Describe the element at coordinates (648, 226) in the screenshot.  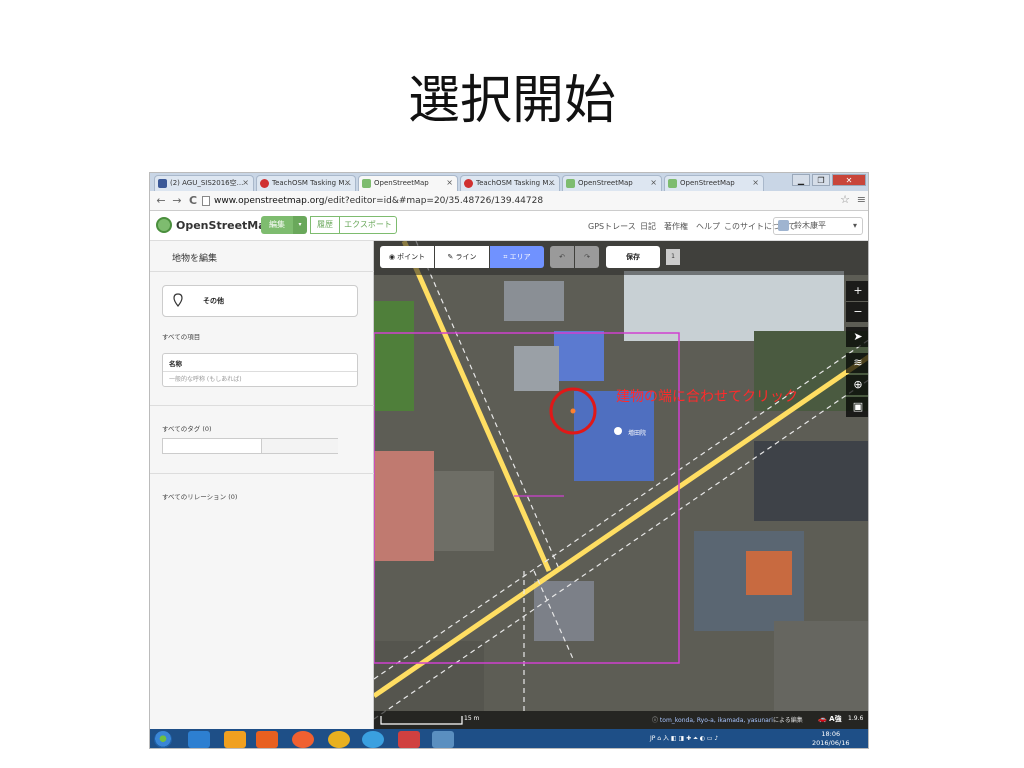
I see `diary-link: 日記` at that location.